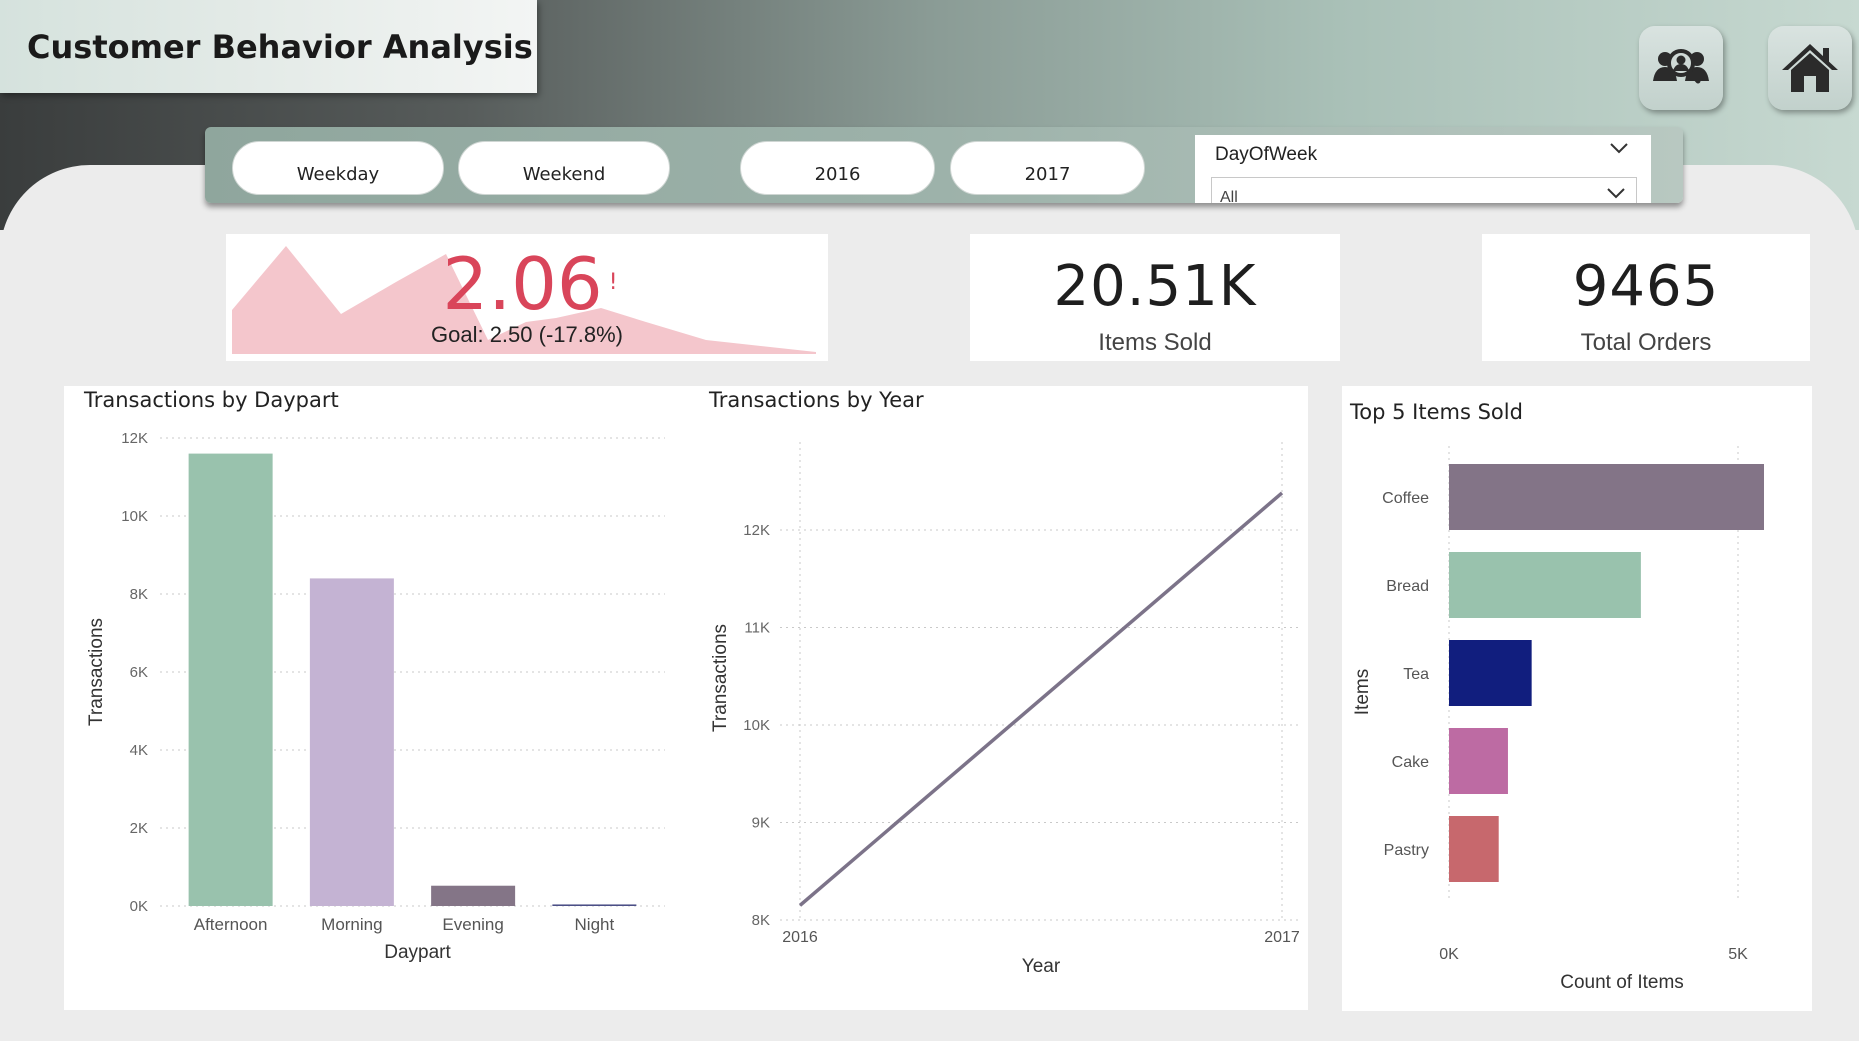  What do you see at coordinates (1266, 154) in the screenshot?
I see `slicer-title: DayOfWeek` at bounding box center [1266, 154].